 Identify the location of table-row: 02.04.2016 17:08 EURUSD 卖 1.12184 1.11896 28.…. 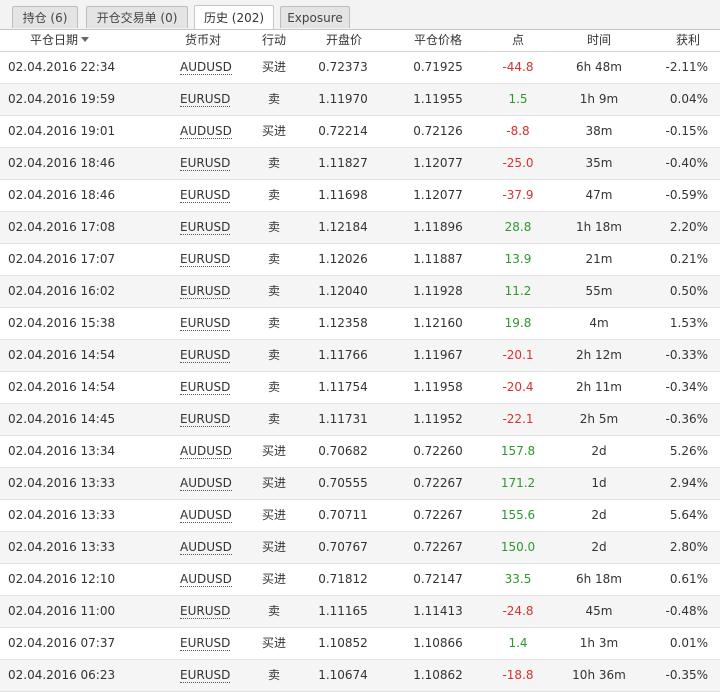
(360, 228).